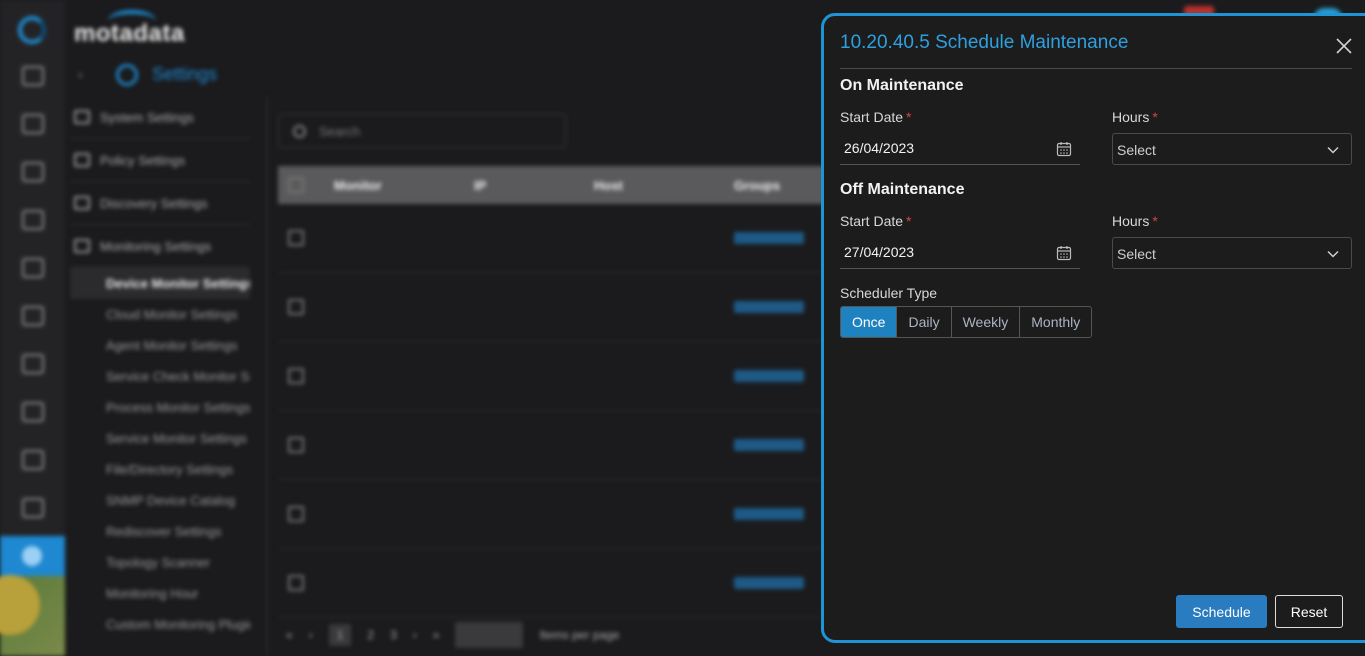 This screenshot has height=656, width=1365. Describe the element at coordinates (160, 500) in the screenshot. I see `side-item: SNMP Device Catalog` at that location.